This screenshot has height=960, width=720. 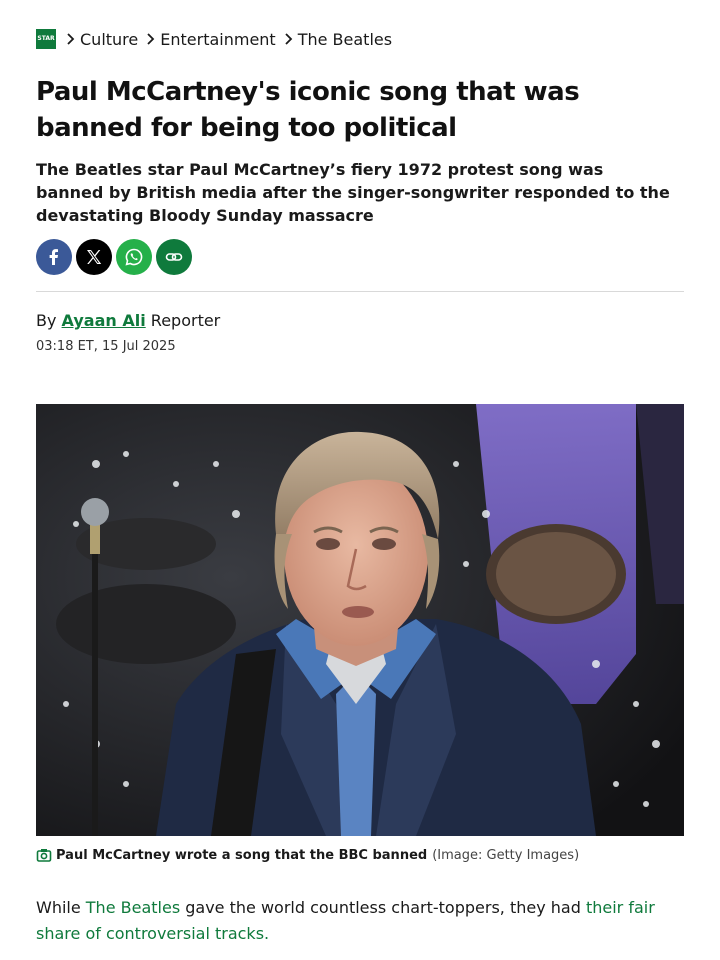 I want to click on byline-prefix: By, so click(x=46, y=320).